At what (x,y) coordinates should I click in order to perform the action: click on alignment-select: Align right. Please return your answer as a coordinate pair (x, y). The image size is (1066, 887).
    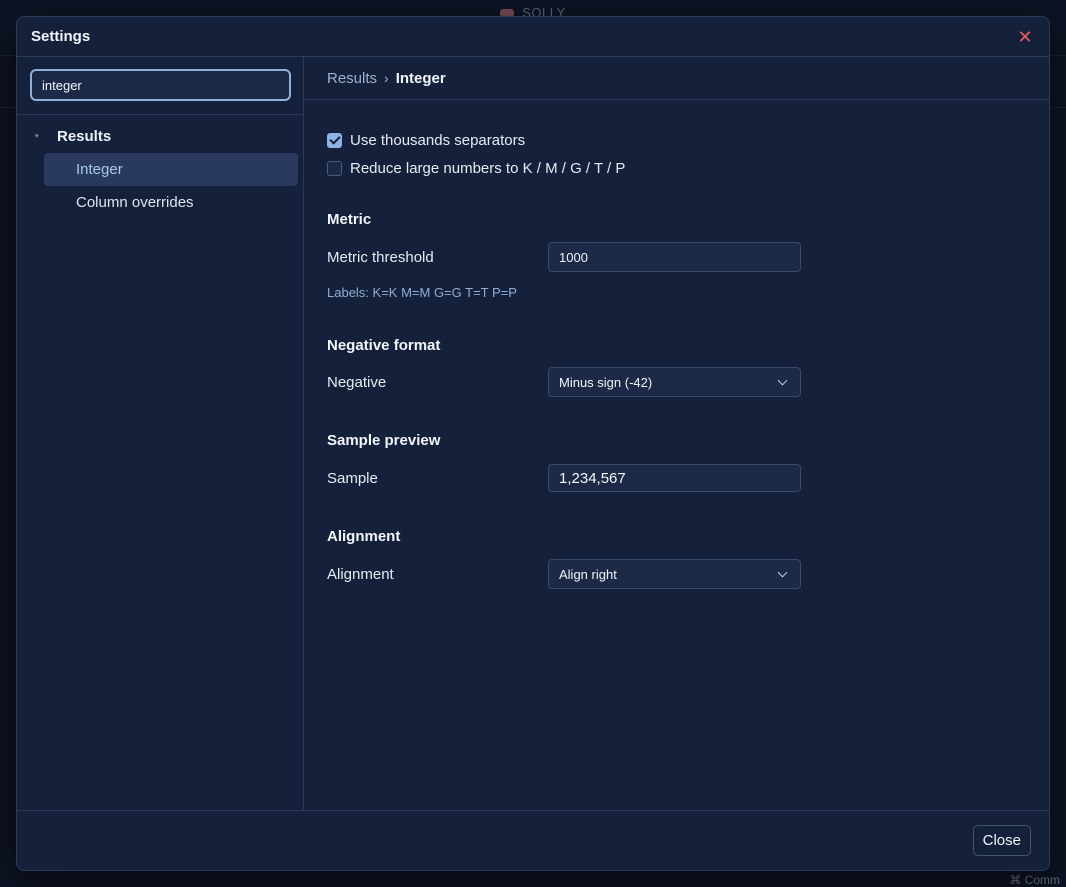
    Looking at the image, I should click on (674, 574).